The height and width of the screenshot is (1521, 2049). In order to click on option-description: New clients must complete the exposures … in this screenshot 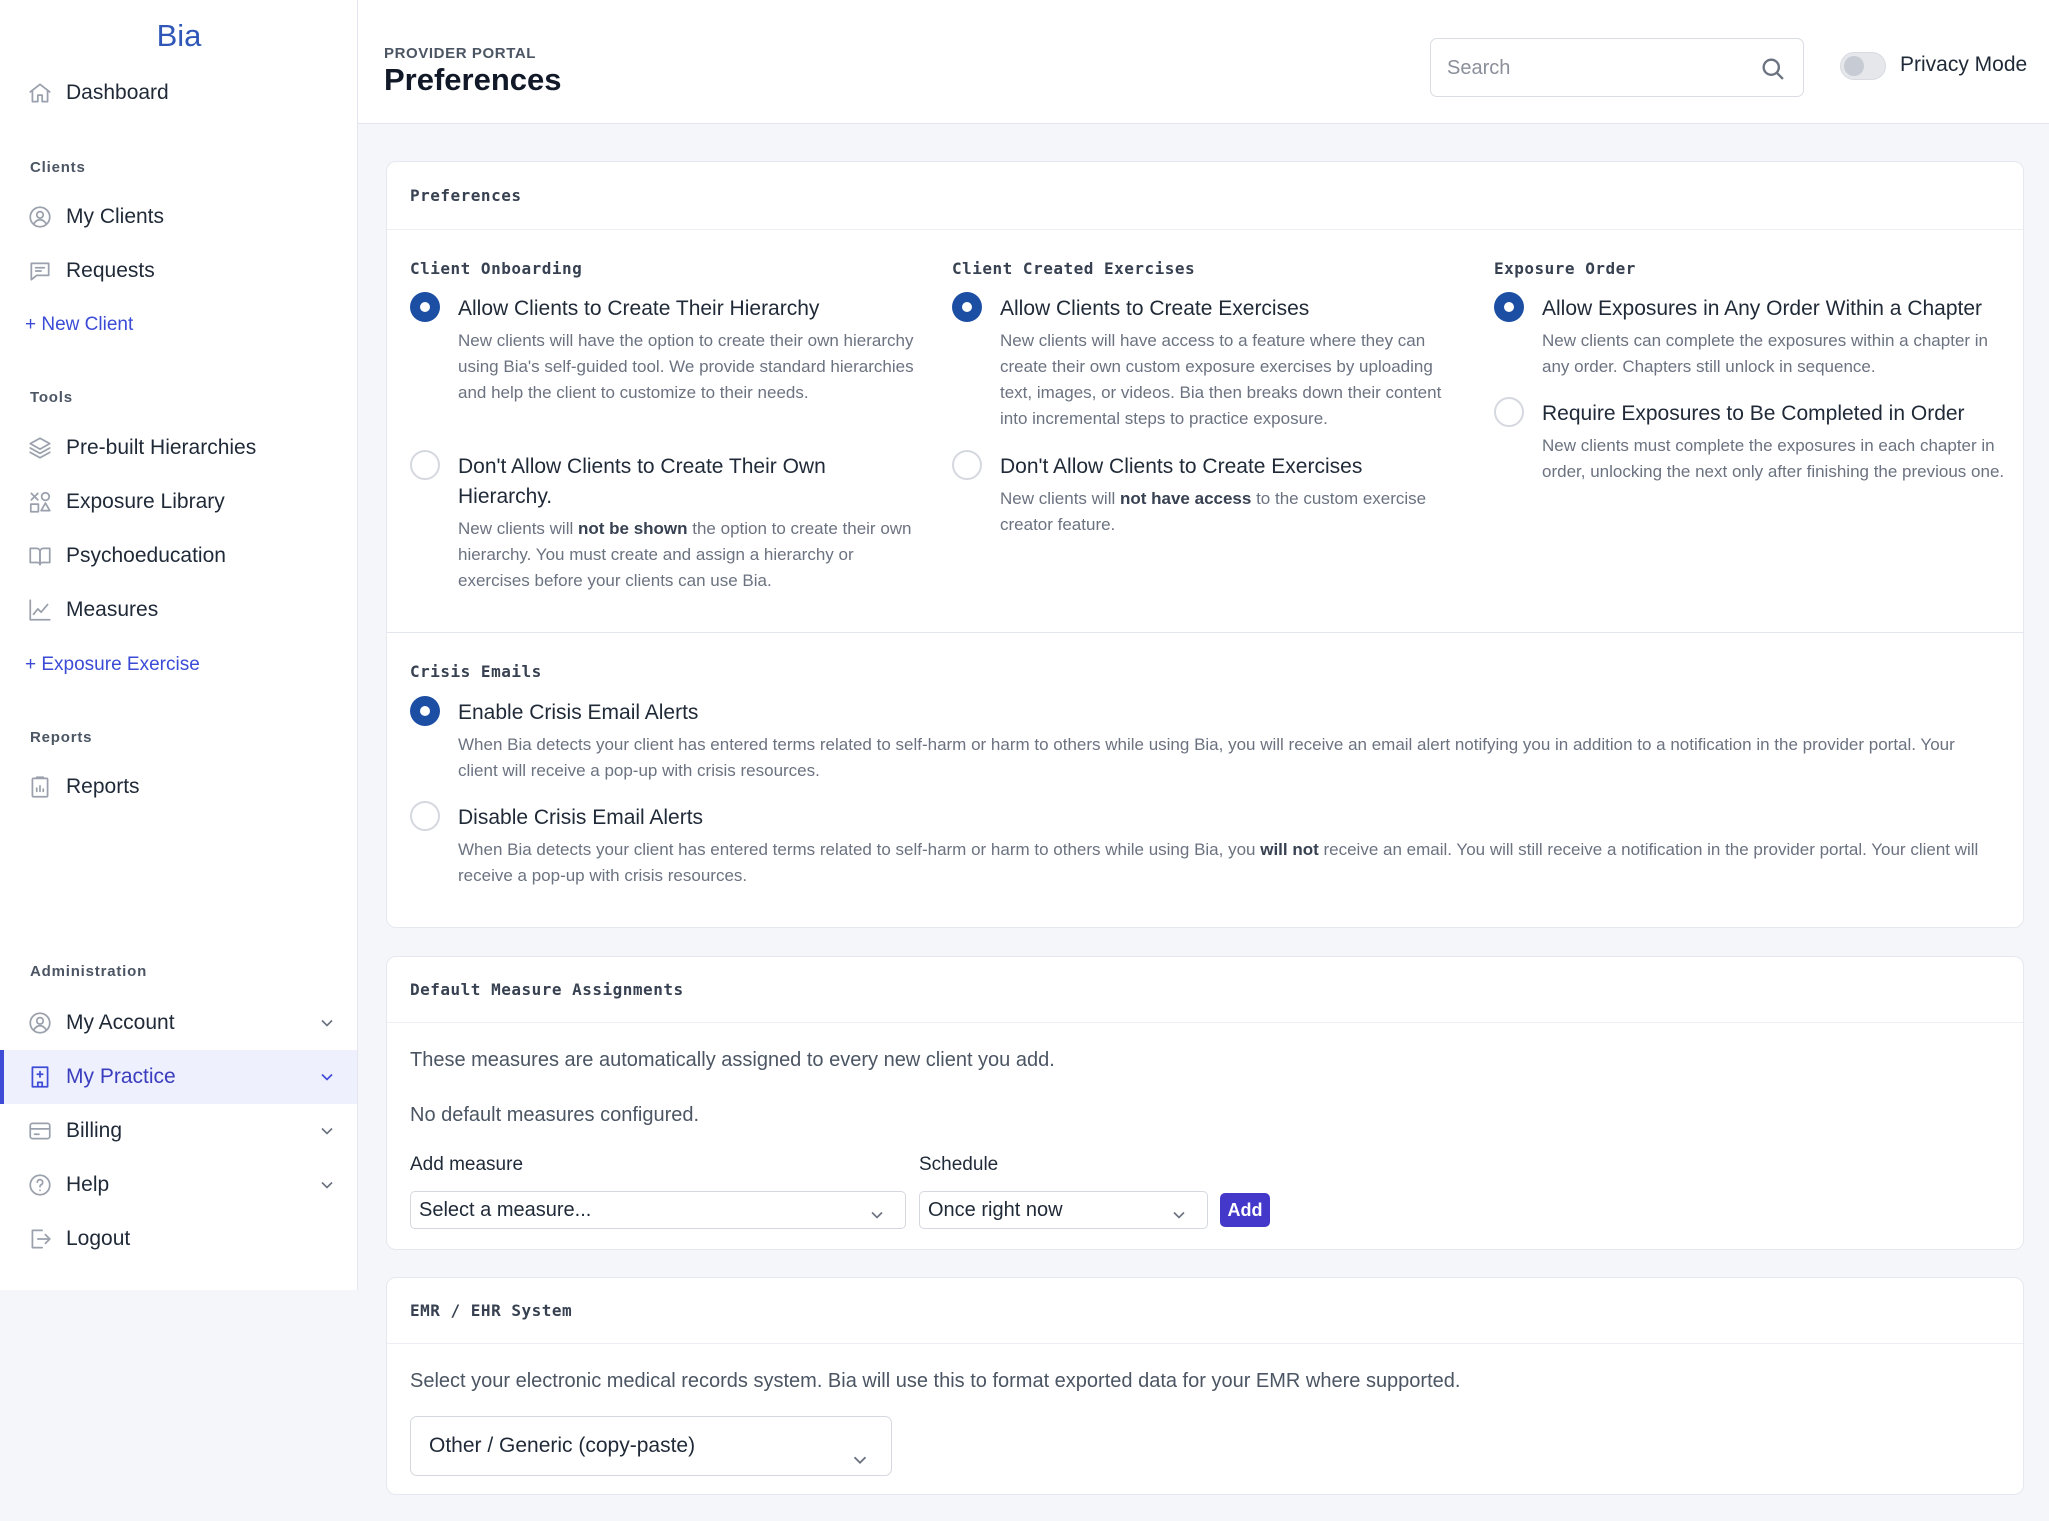, I will do `click(1773, 458)`.